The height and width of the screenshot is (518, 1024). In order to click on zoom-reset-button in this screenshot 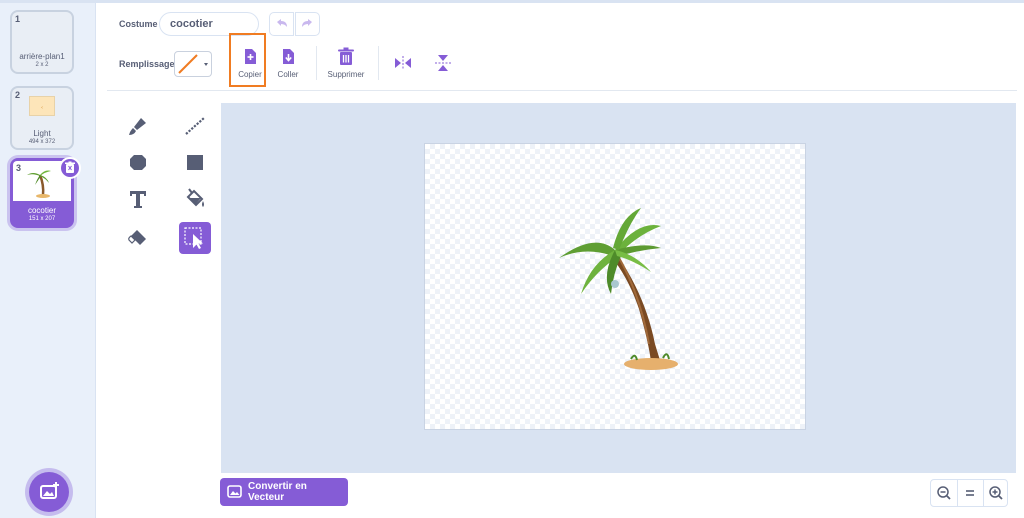, I will do `click(970, 493)`.